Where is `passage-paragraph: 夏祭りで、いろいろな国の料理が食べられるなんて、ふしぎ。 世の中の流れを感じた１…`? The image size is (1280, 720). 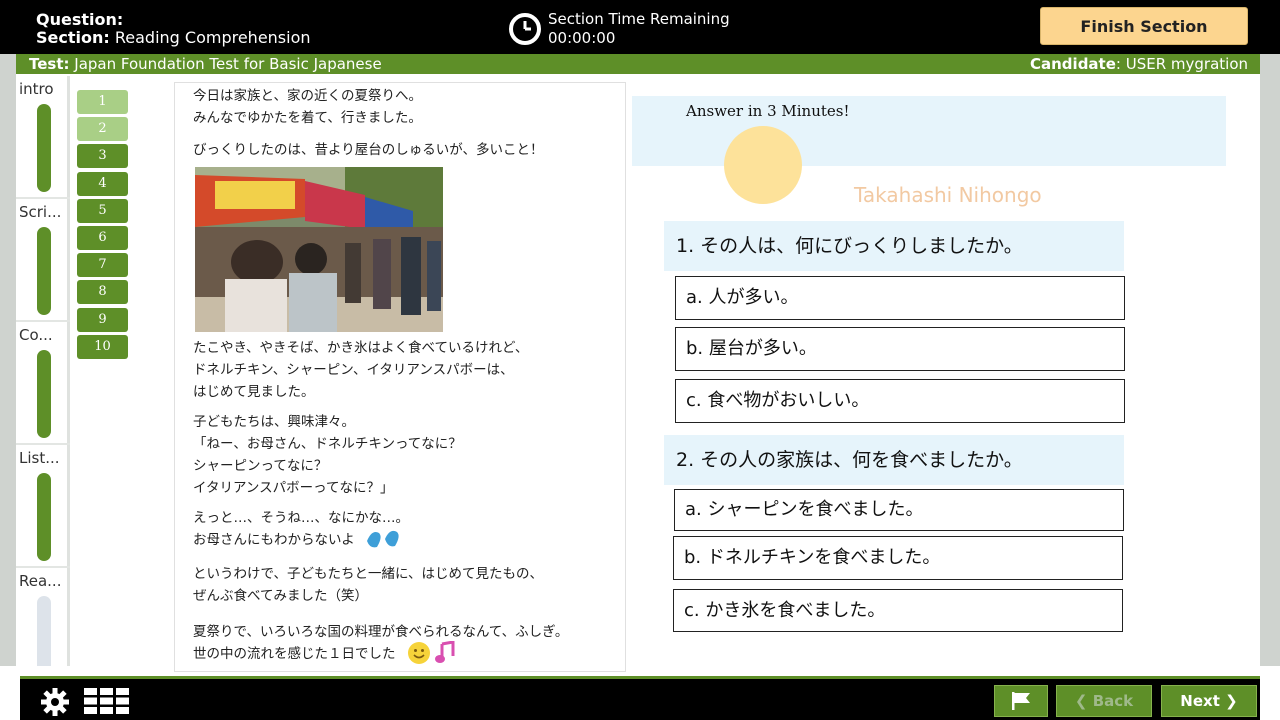 passage-paragraph: 夏祭りで、いろいろな国の料理が食べられるなんて、ふしぎ。 世の中の流れを感じた１… is located at coordinates (381, 643).